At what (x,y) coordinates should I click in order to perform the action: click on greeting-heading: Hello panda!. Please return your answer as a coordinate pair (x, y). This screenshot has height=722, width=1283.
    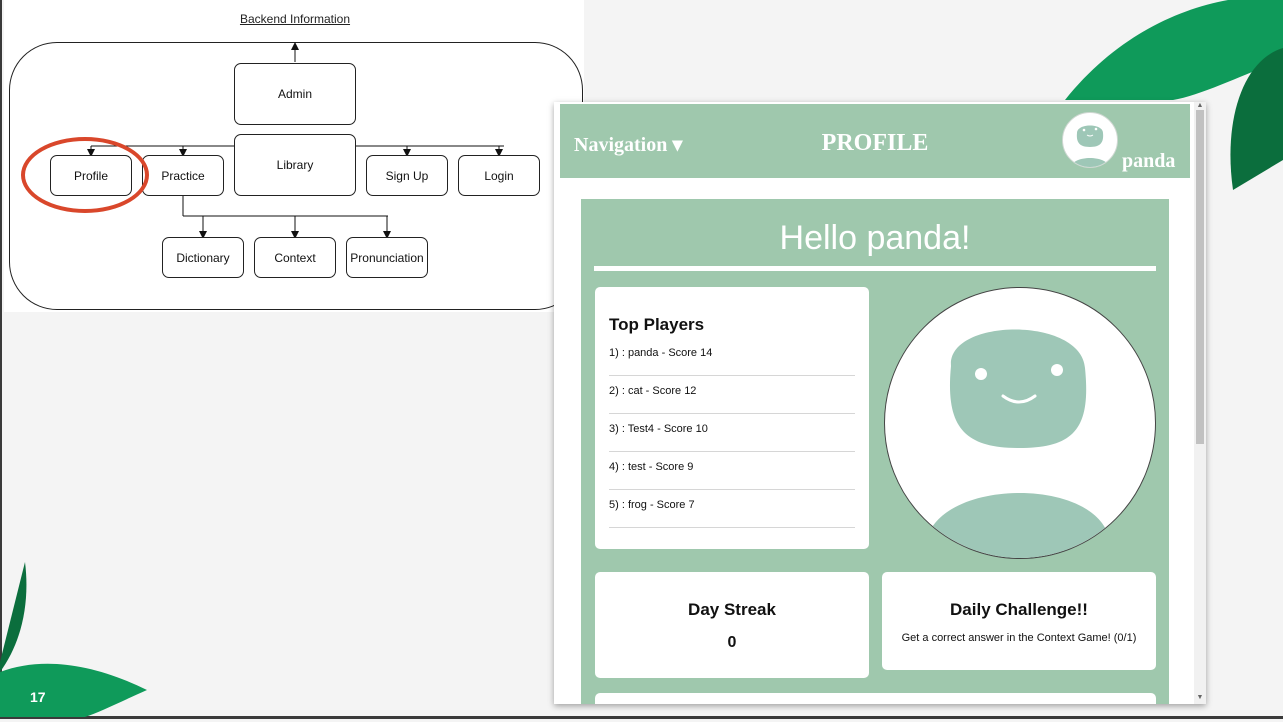
    Looking at the image, I should click on (875, 238).